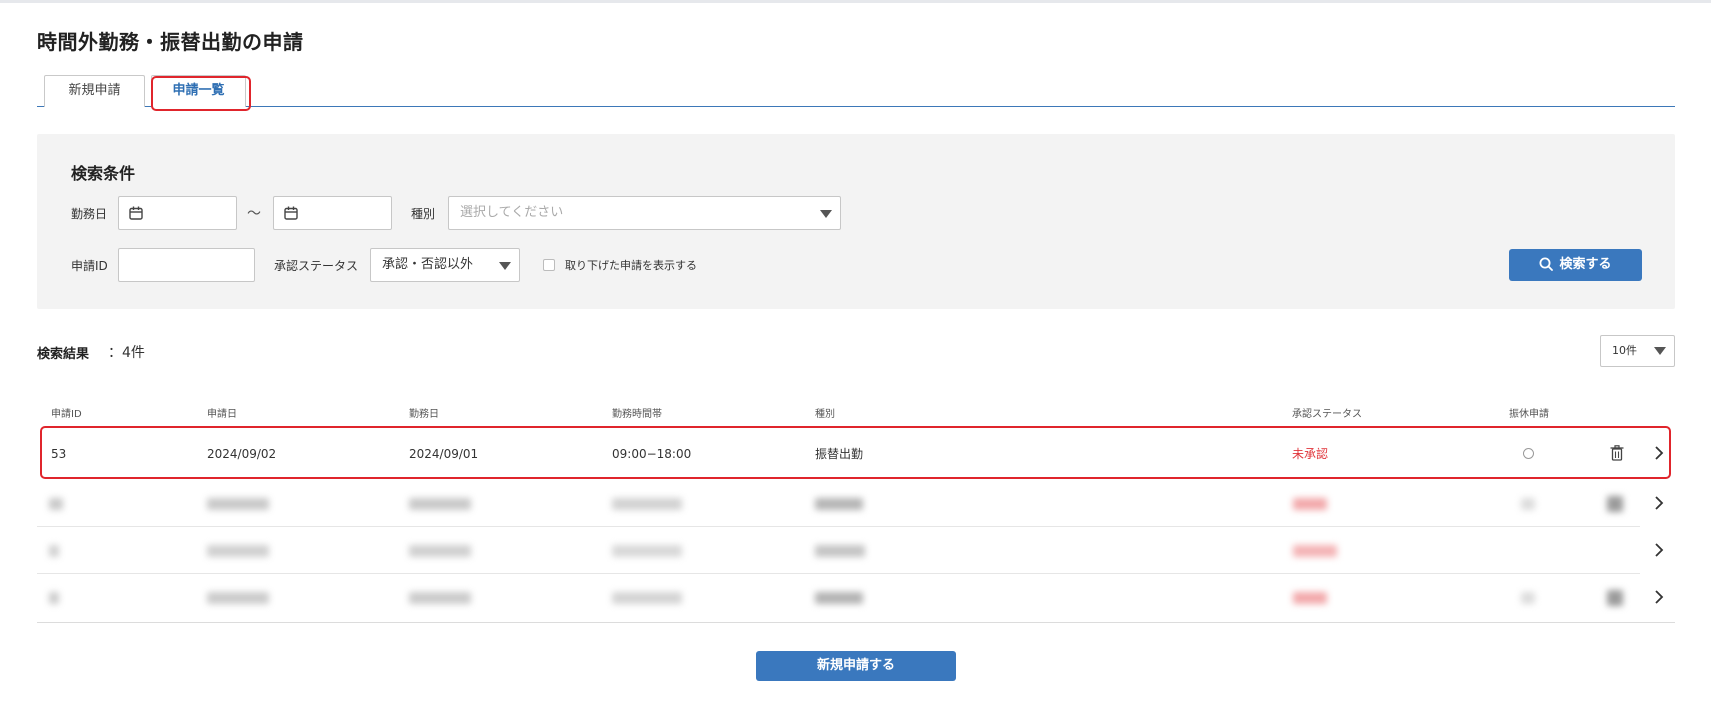  Describe the element at coordinates (512, 212) in the screenshot. I see `type-select-placeholder: 選択してください` at that location.